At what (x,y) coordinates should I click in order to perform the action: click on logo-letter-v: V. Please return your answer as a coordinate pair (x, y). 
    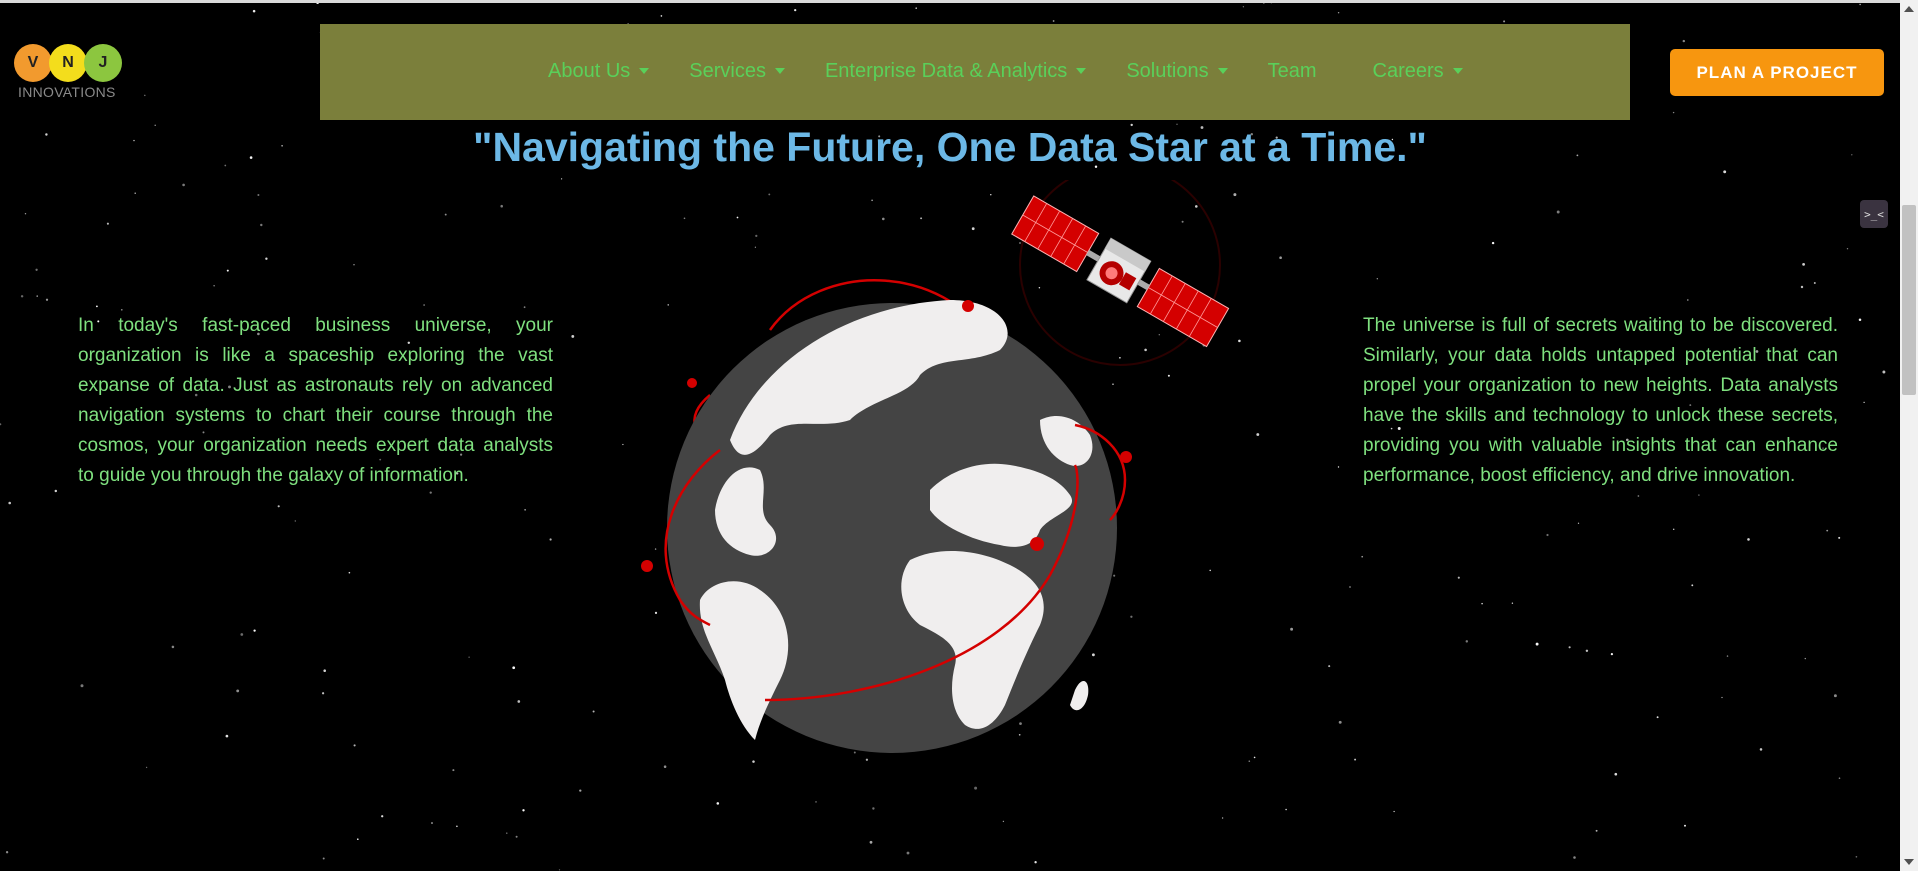
    Looking at the image, I should click on (33, 63).